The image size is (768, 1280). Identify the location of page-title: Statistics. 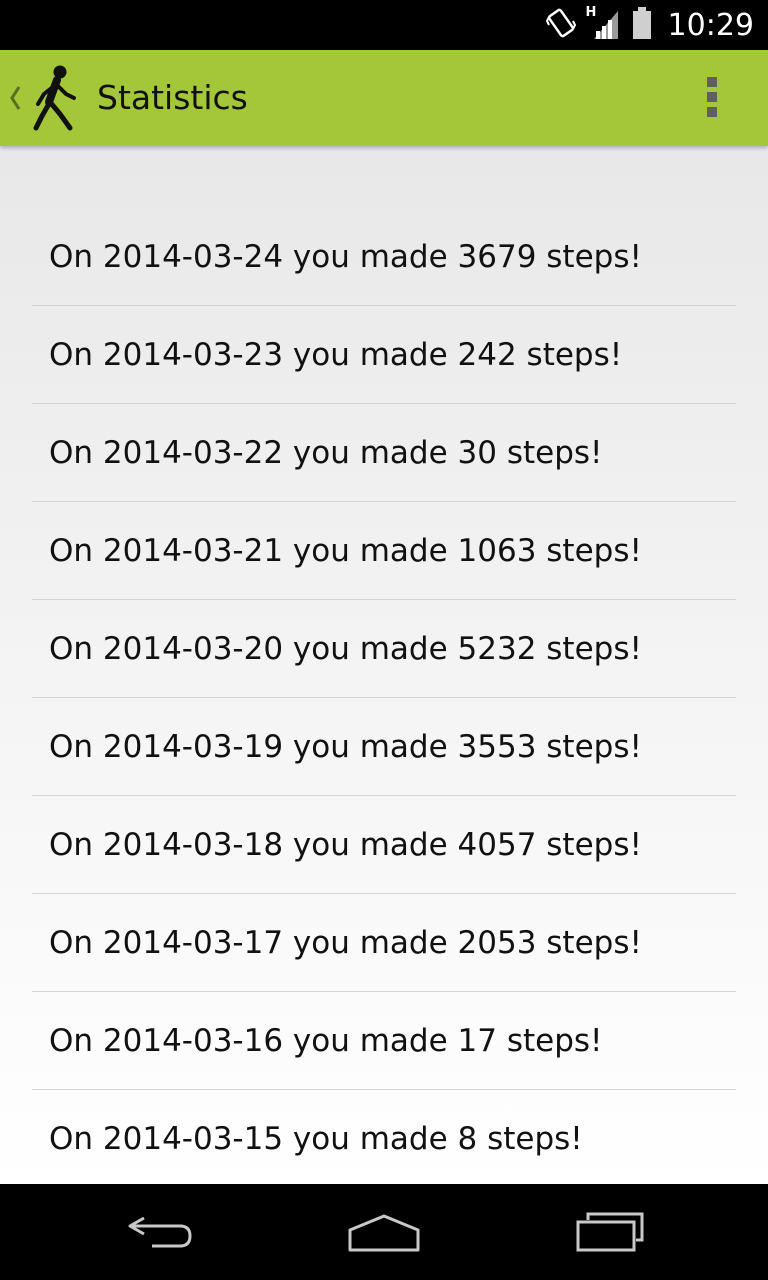
(172, 97).